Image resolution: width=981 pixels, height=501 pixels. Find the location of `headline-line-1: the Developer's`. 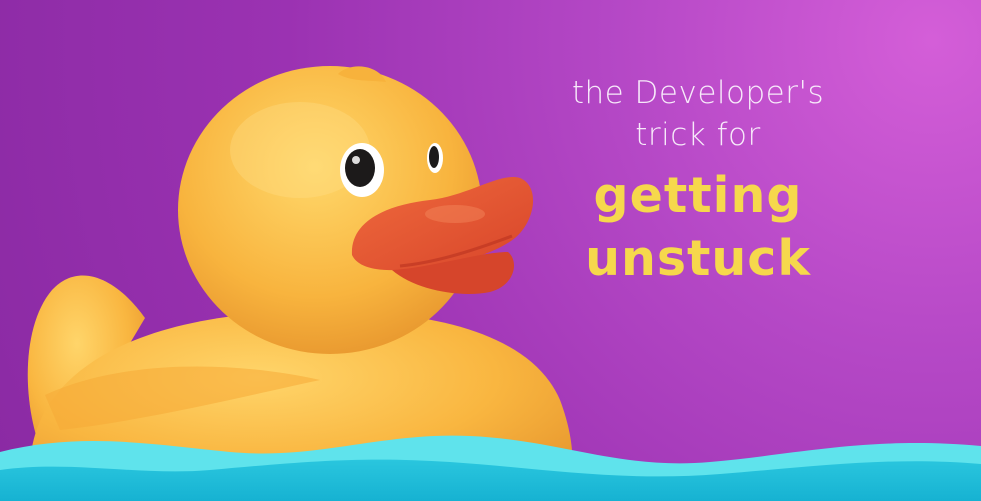

headline-line-1: the Developer's is located at coordinates (698, 93).